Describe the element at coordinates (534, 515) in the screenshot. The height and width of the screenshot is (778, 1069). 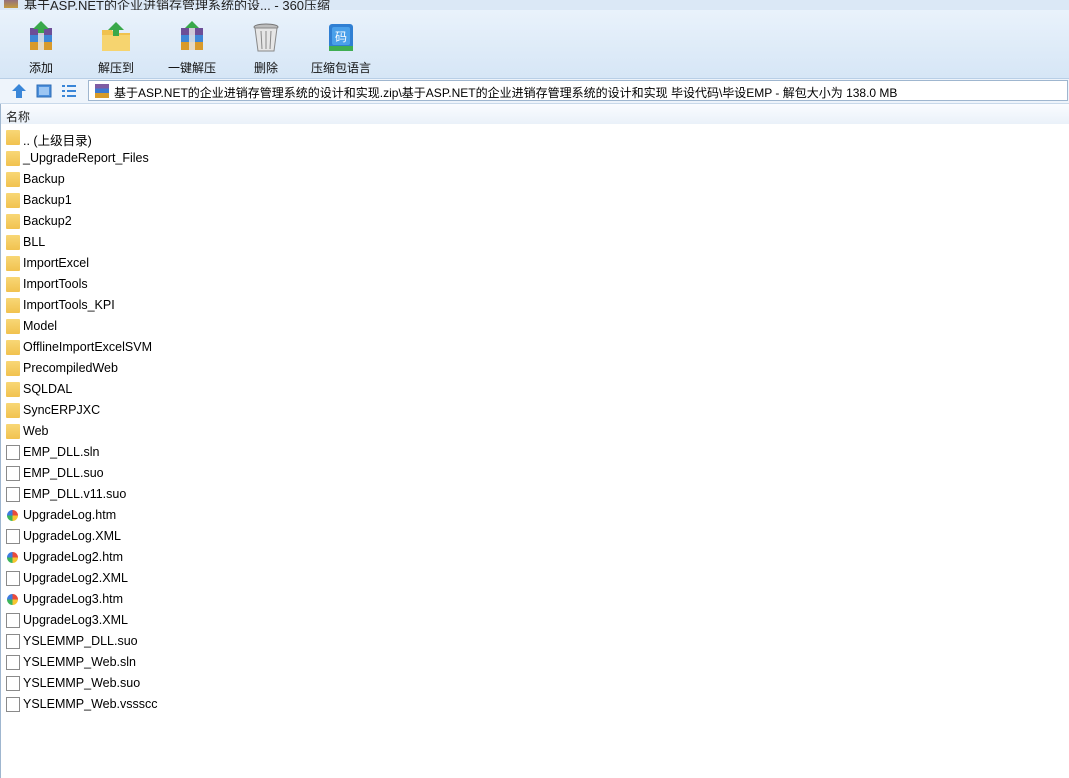
I see `list-item: UpgradeLog.htm` at that location.